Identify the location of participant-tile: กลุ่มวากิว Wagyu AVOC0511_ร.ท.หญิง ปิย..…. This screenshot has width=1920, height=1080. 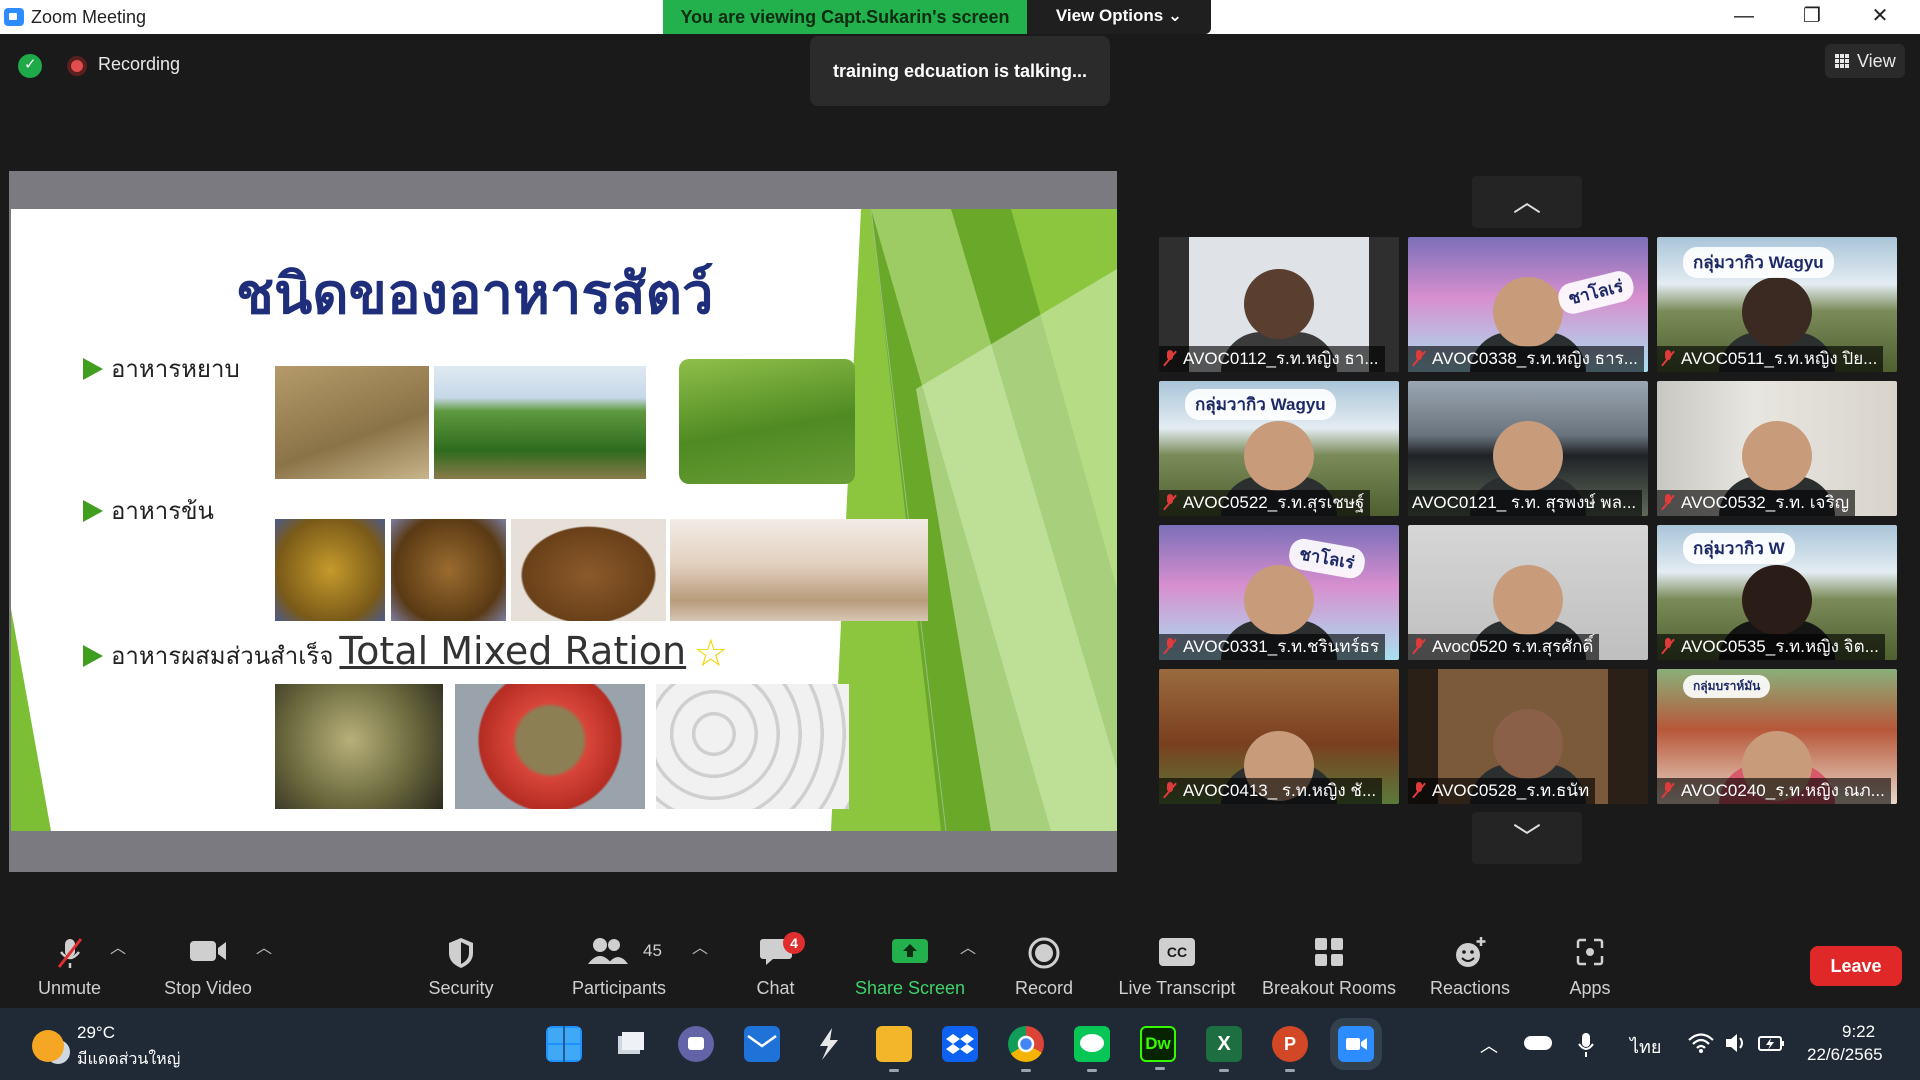
(1777, 304).